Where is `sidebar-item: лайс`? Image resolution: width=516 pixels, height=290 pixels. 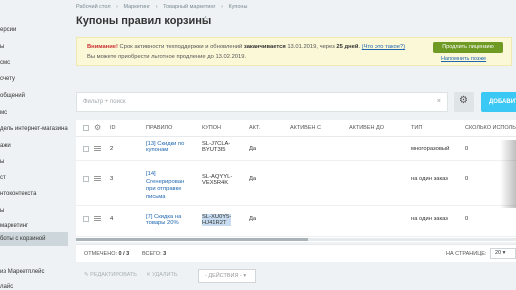 sidebar-item: лайс is located at coordinates (34, 285).